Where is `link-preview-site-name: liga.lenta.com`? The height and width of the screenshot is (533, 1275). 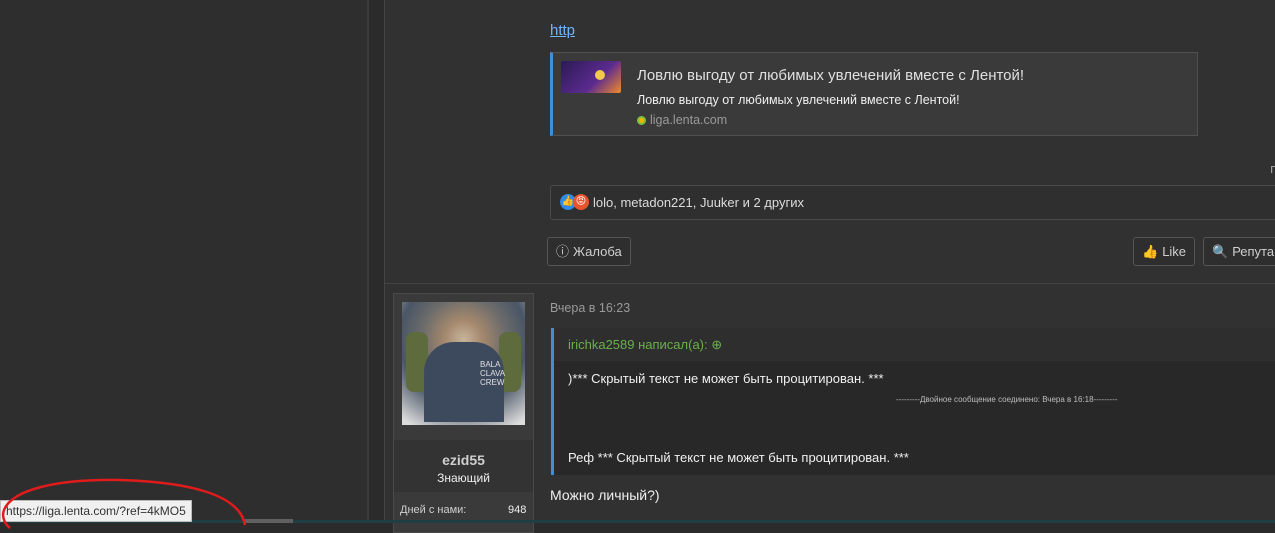 link-preview-site-name: liga.lenta.com is located at coordinates (689, 120).